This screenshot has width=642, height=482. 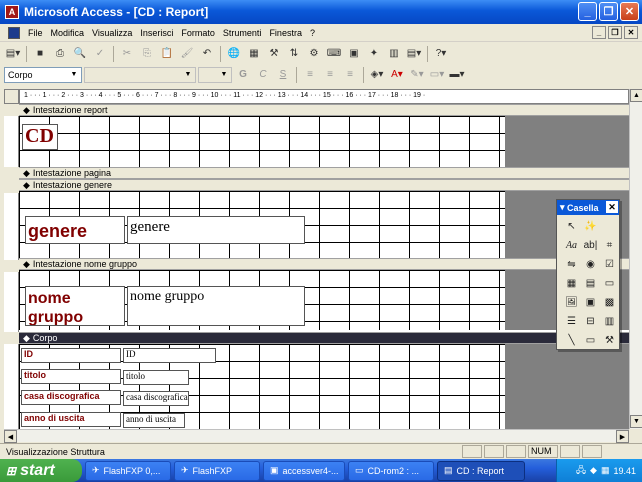 What do you see at coordinates (590, 302) in the screenshot?
I see `unbound-frame-icon: ▣` at bounding box center [590, 302].